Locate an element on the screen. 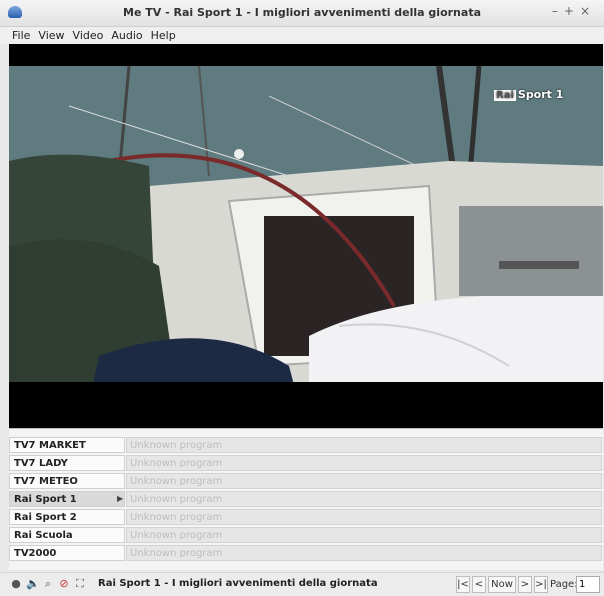 Image resolution: width=604 pixels, height=596 pixels. epg-row: Rai Sport 2 Unknown program is located at coordinates (306, 517).